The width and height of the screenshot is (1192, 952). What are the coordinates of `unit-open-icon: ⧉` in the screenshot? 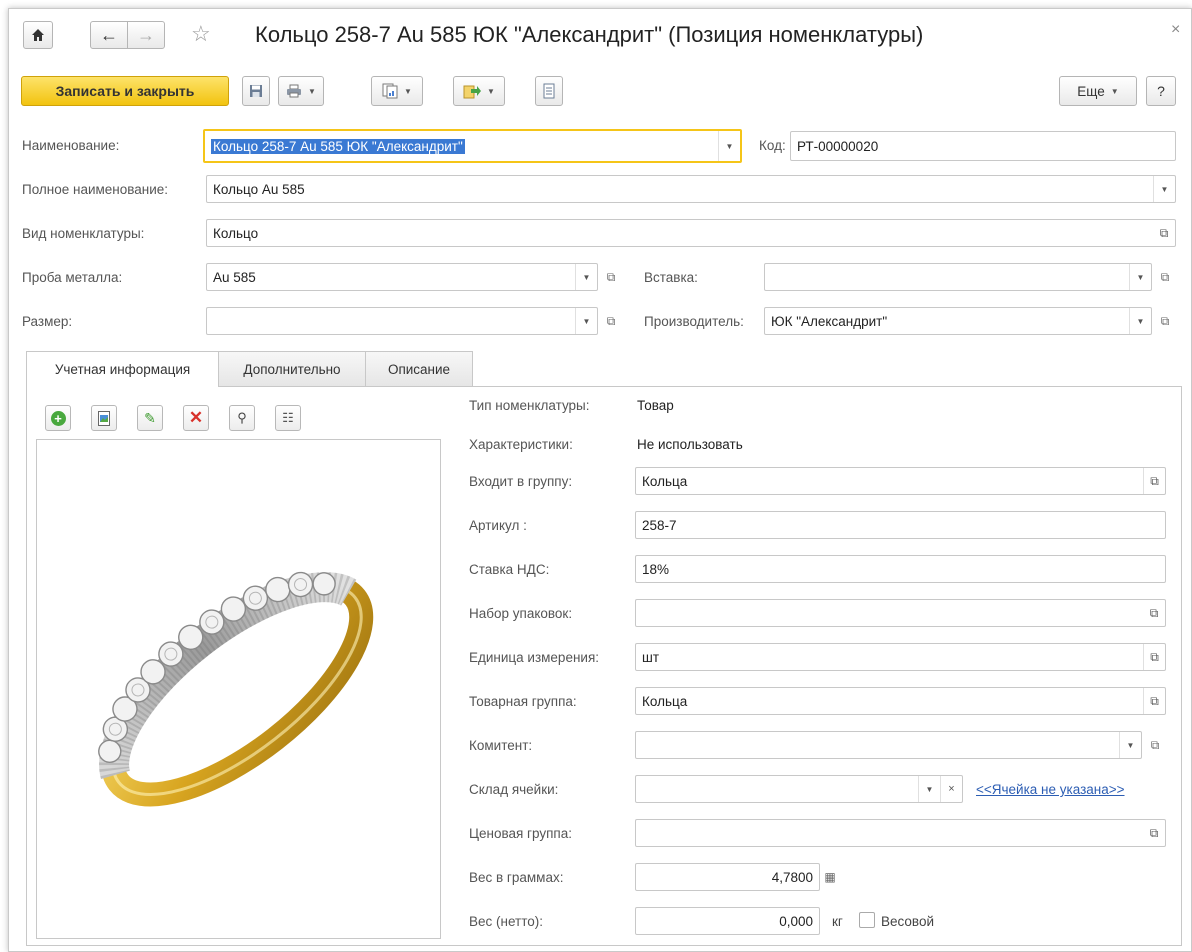 It's located at (1154, 657).